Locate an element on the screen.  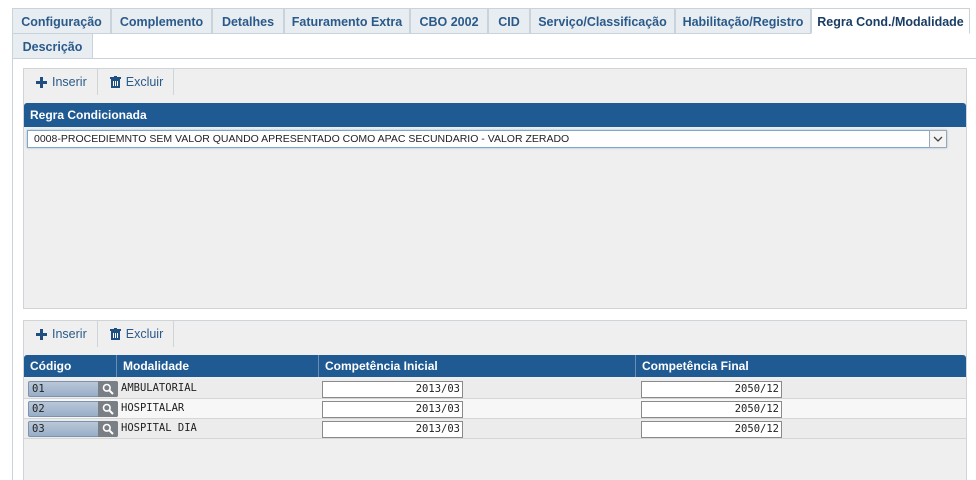
modalidade-delete-label: Excluir is located at coordinates (144, 334).